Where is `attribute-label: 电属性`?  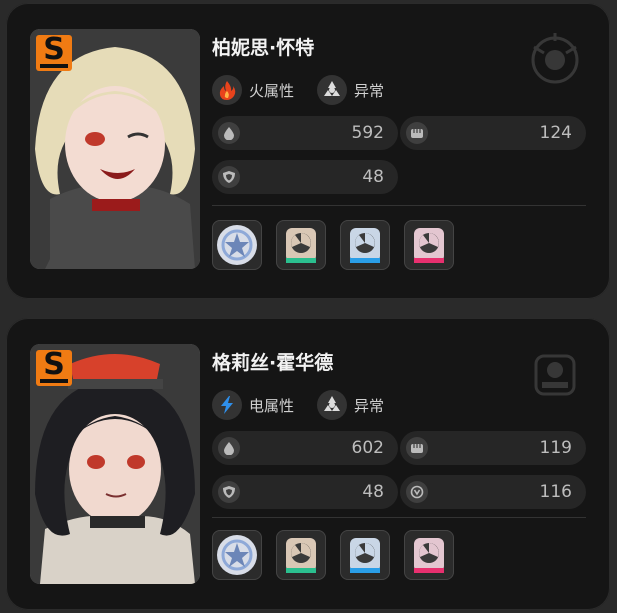 attribute-label: 电属性 is located at coordinates (272, 405).